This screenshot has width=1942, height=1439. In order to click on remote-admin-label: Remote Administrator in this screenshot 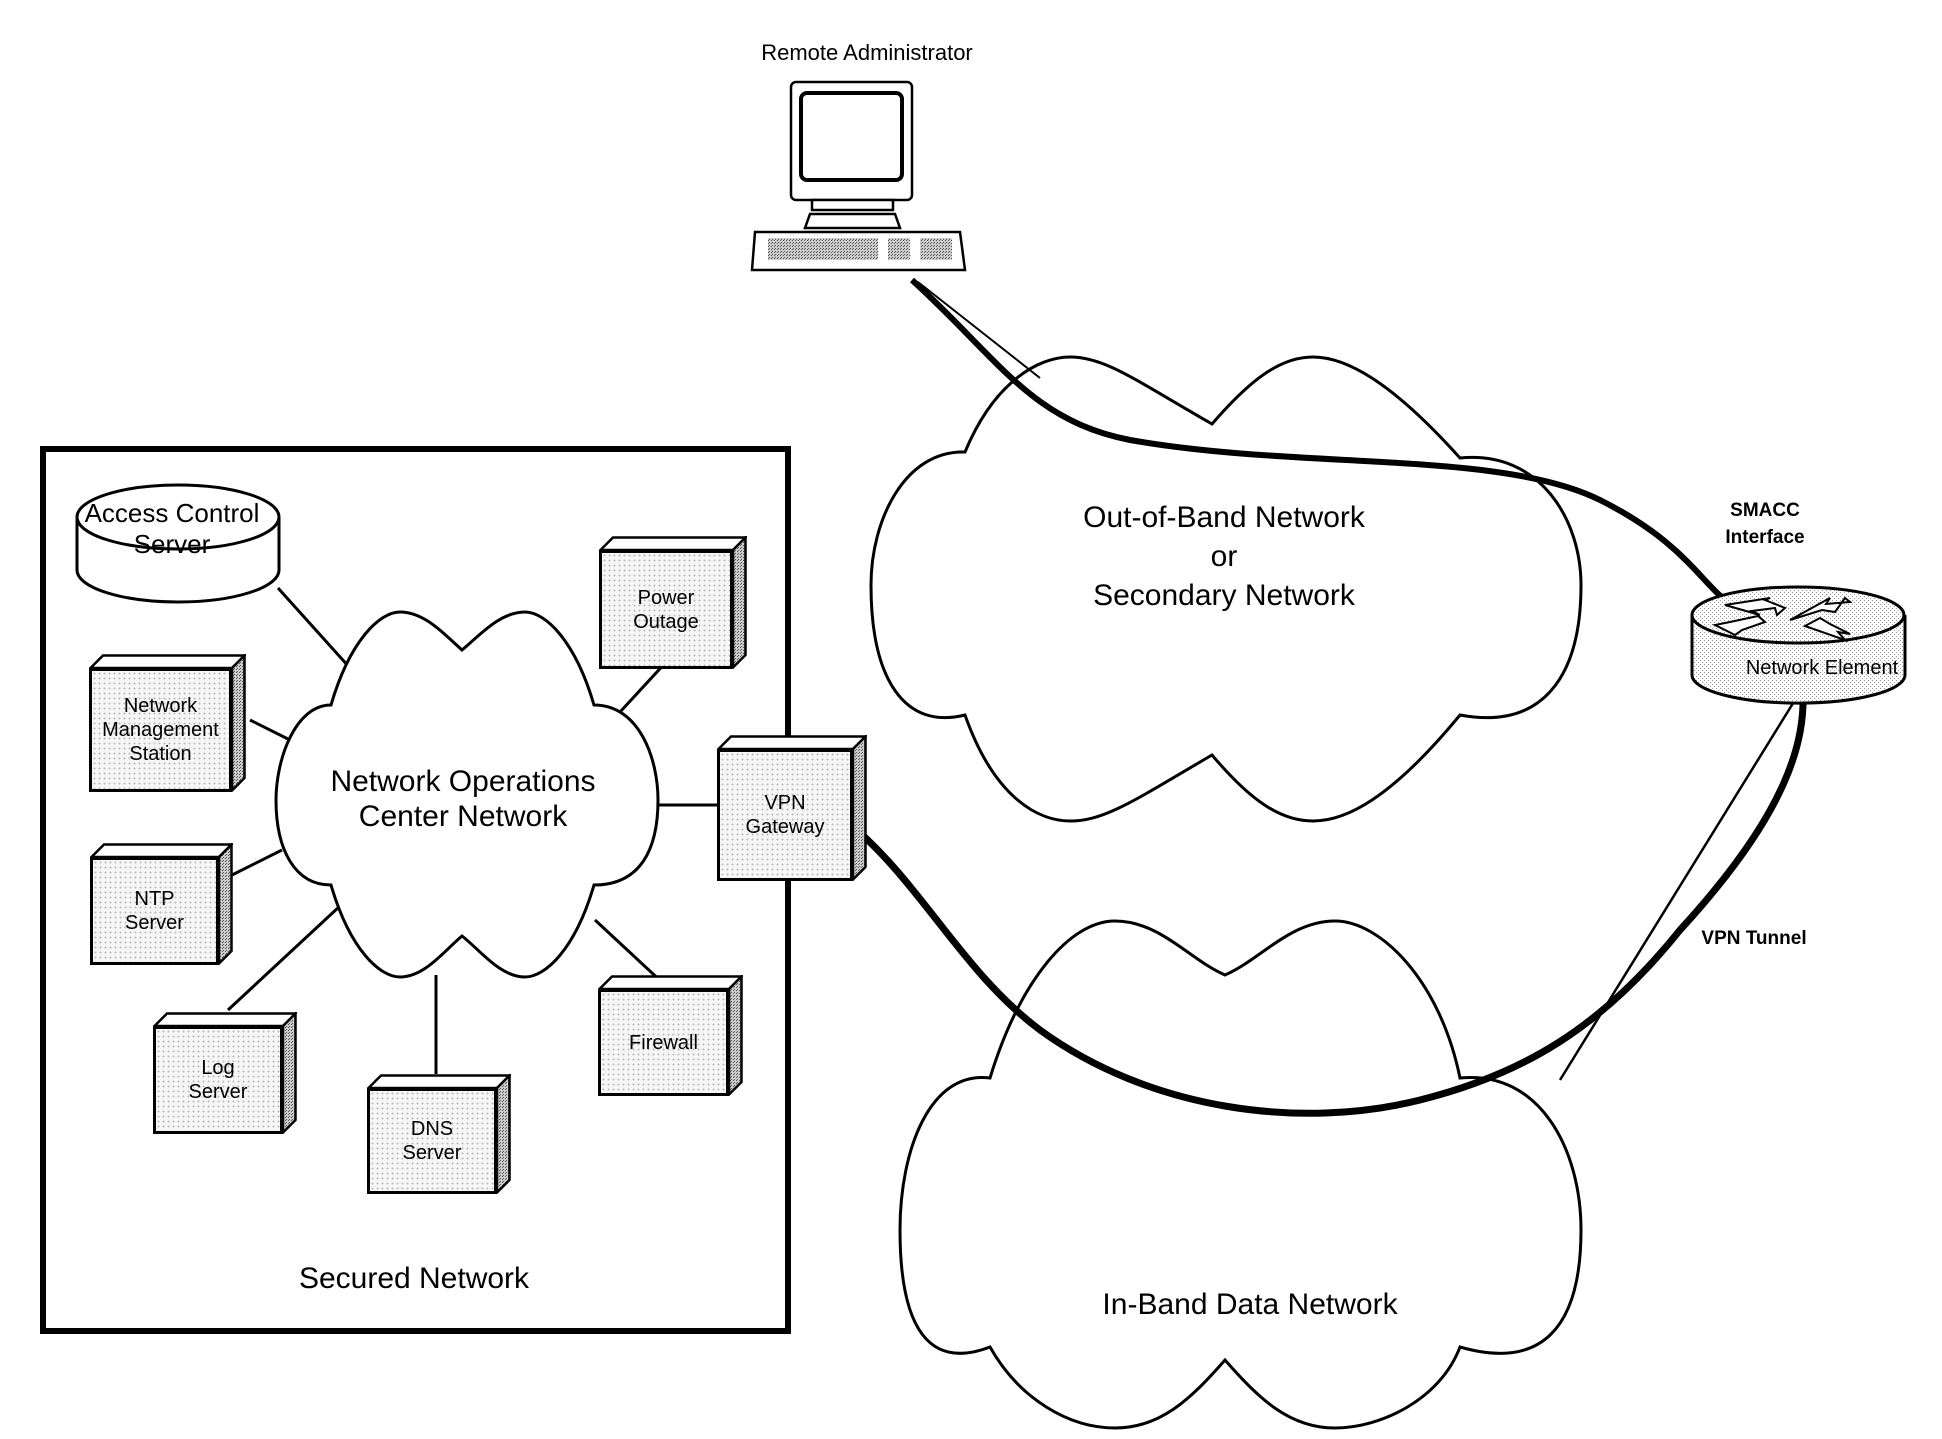, I will do `click(867, 52)`.